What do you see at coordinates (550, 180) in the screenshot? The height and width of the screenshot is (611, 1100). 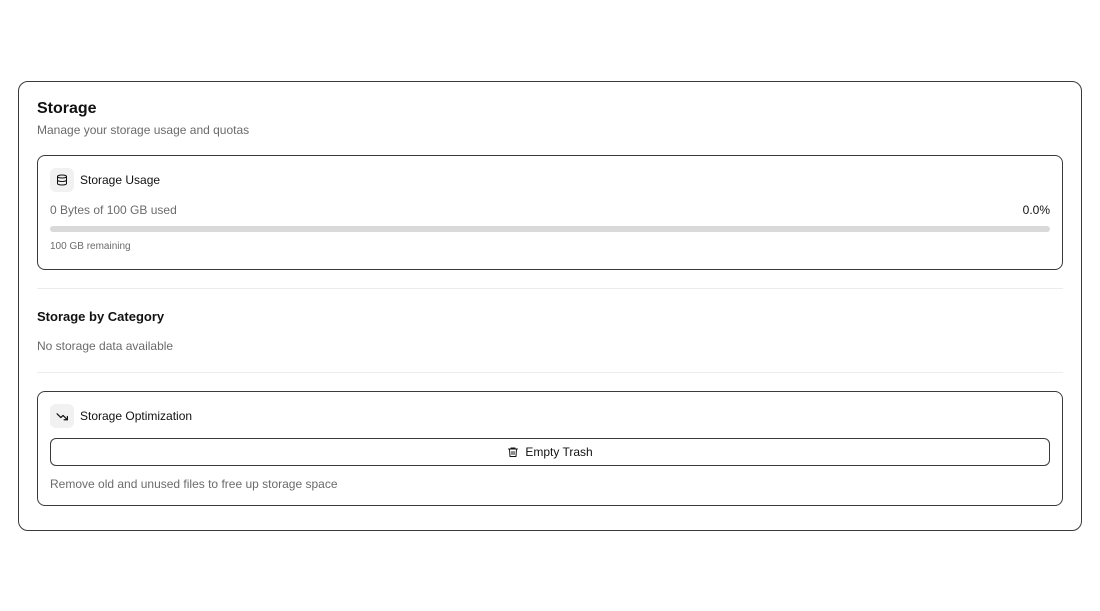 I see `storage-usage-header: Storage Usage` at bounding box center [550, 180].